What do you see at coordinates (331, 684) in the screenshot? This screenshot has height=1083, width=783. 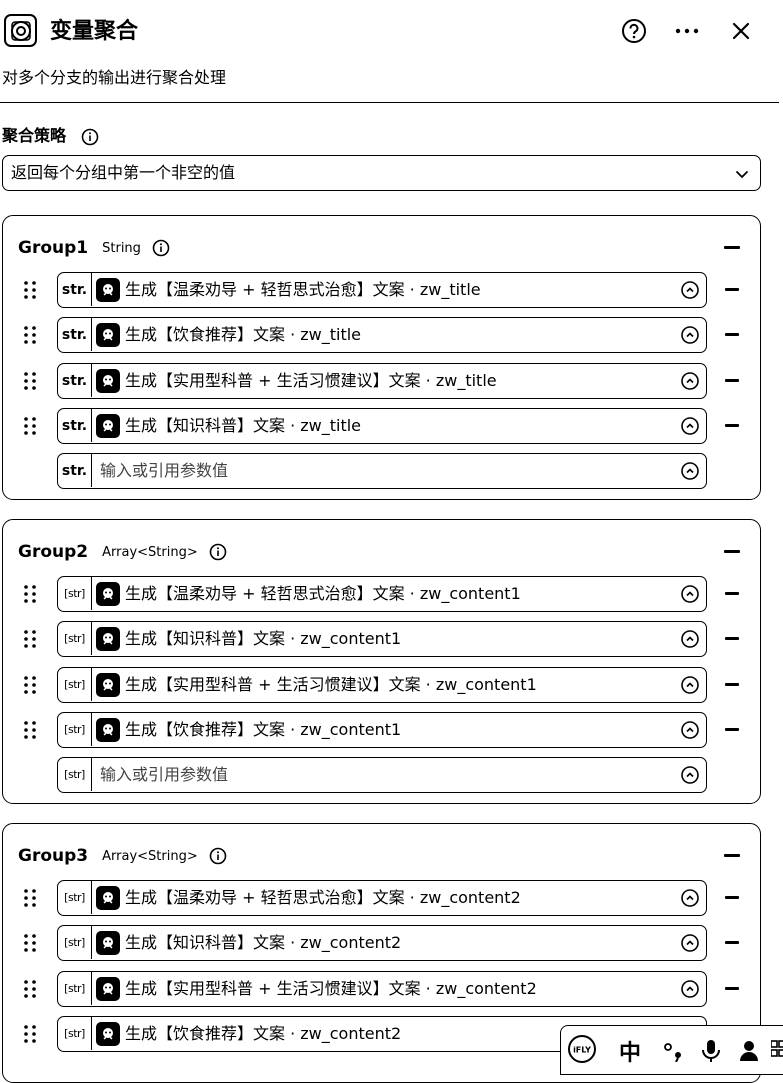 I see `variable-reference-text: 生成【实用型科普 + 生活习惯建议】文案 · zw_content1` at bounding box center [331, 684].